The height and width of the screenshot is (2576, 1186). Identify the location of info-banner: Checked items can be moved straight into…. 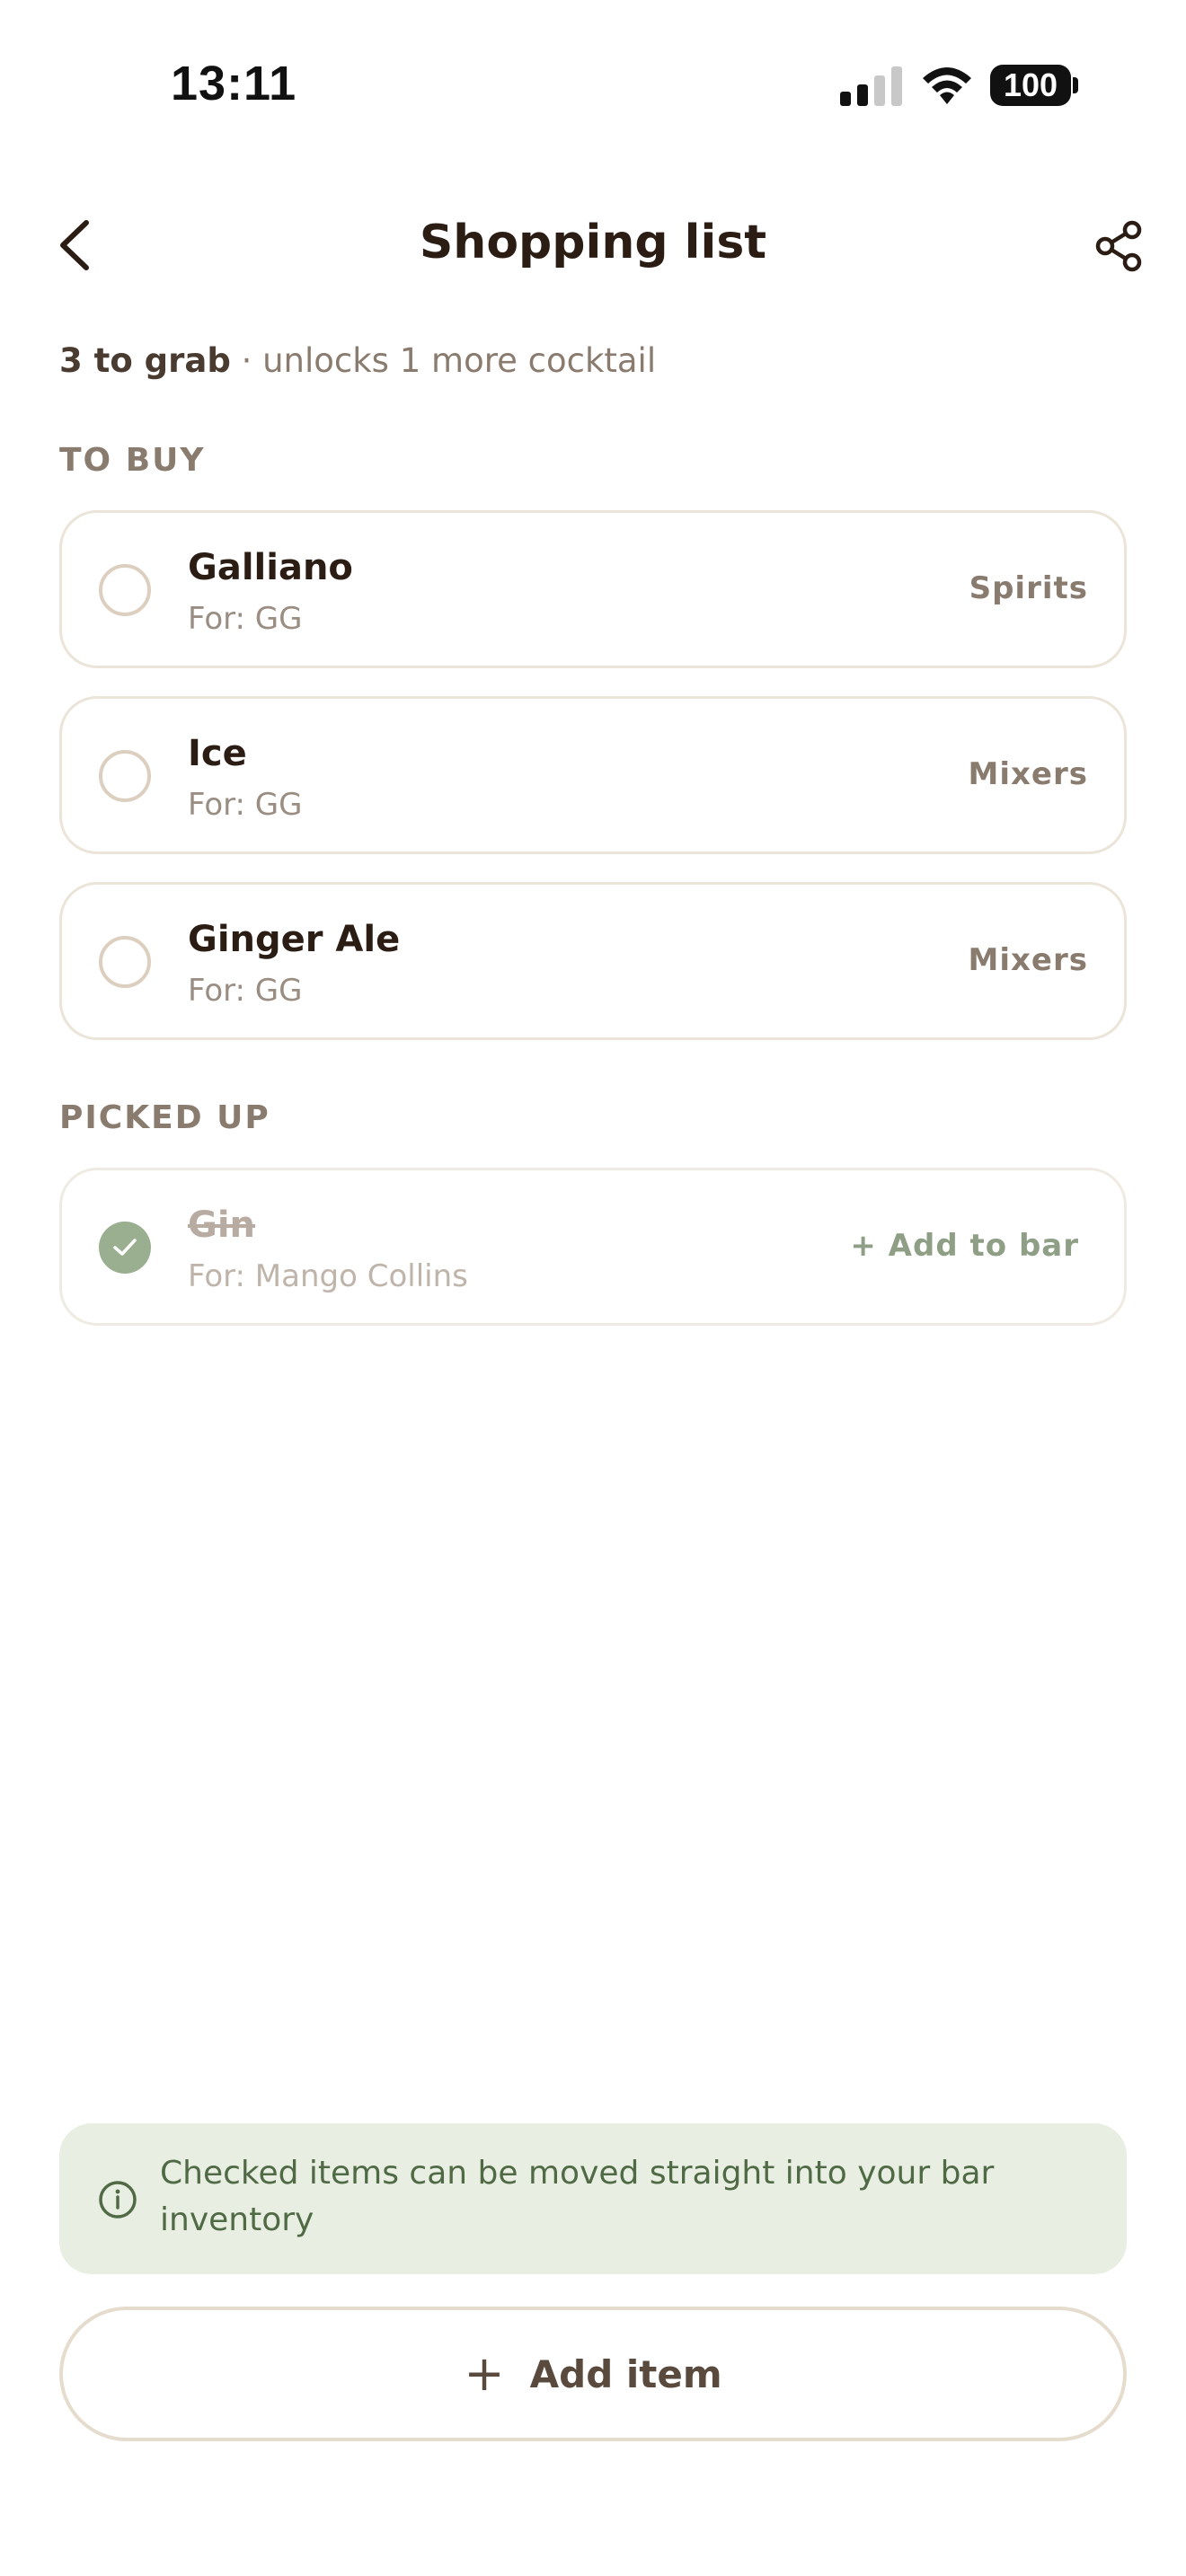
(593, 2198).